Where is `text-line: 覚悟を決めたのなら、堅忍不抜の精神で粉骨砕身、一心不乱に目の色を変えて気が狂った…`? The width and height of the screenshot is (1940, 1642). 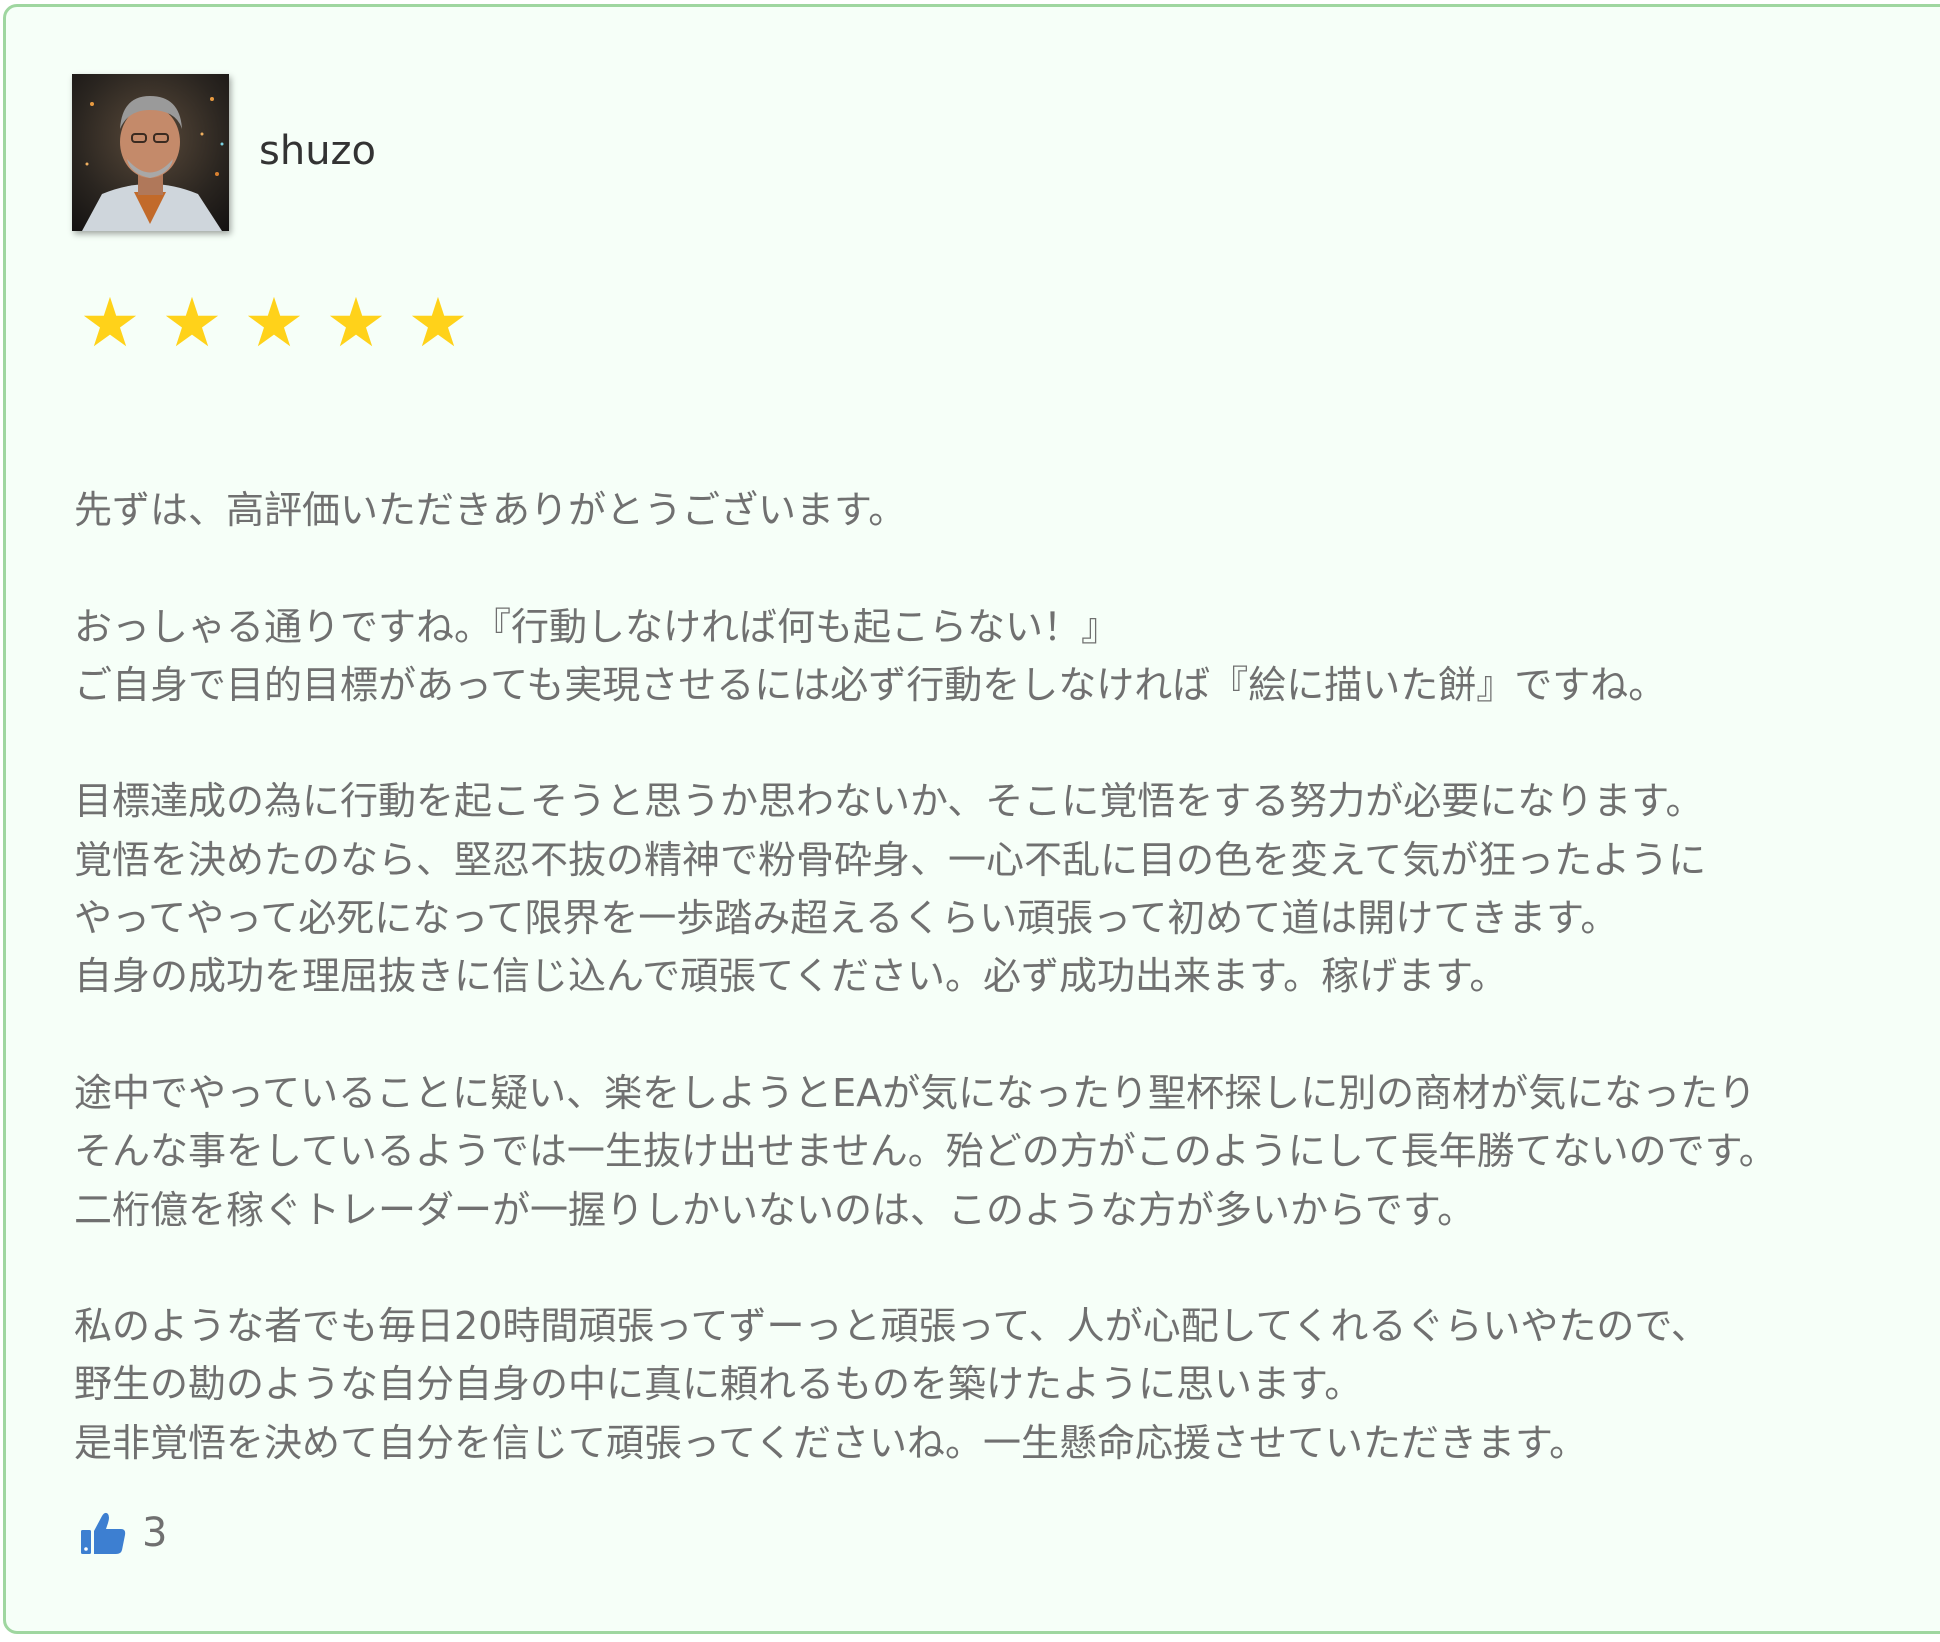 text-line: 覚悟を決めたのなら、堅忍不抜の精神で粉骨砕身、一心不乱に目の色を変えて気が狂った… is located at coordinates (890, 859).